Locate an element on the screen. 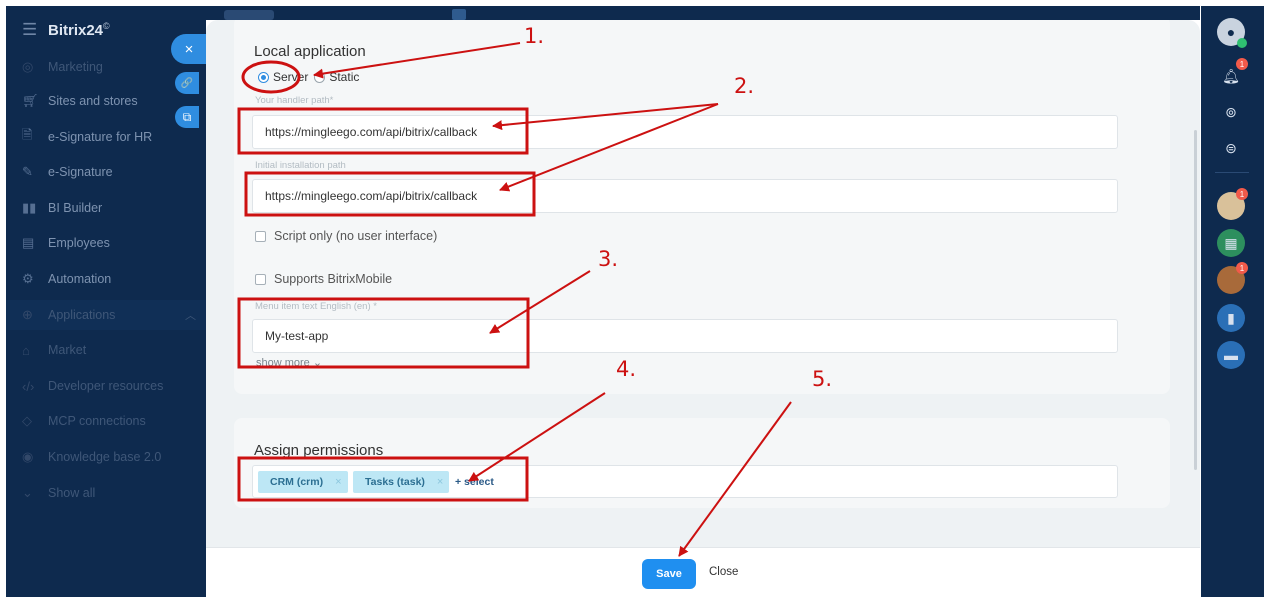  permission-tag-crm: CRM (crm) × is located at coordinates (303, 482).